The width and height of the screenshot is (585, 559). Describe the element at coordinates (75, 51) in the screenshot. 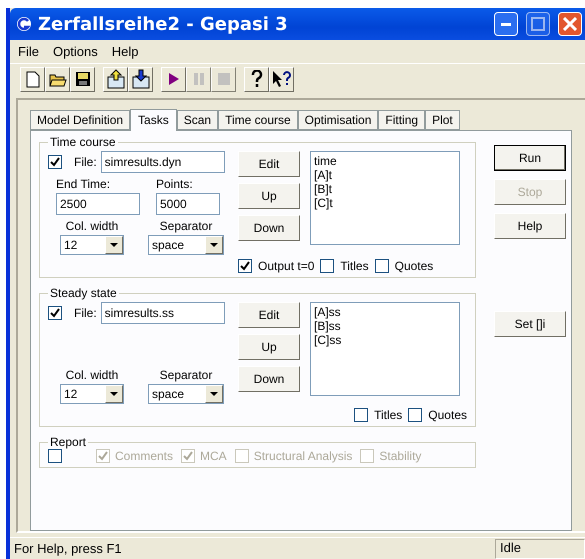

I see `menu-item: Options` at that location.